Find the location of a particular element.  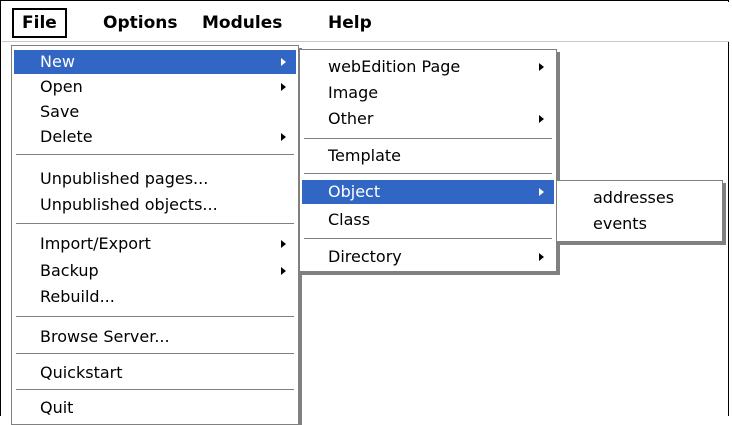

menu-bar: File Options Modules Help is located at coordinates (365, 22).